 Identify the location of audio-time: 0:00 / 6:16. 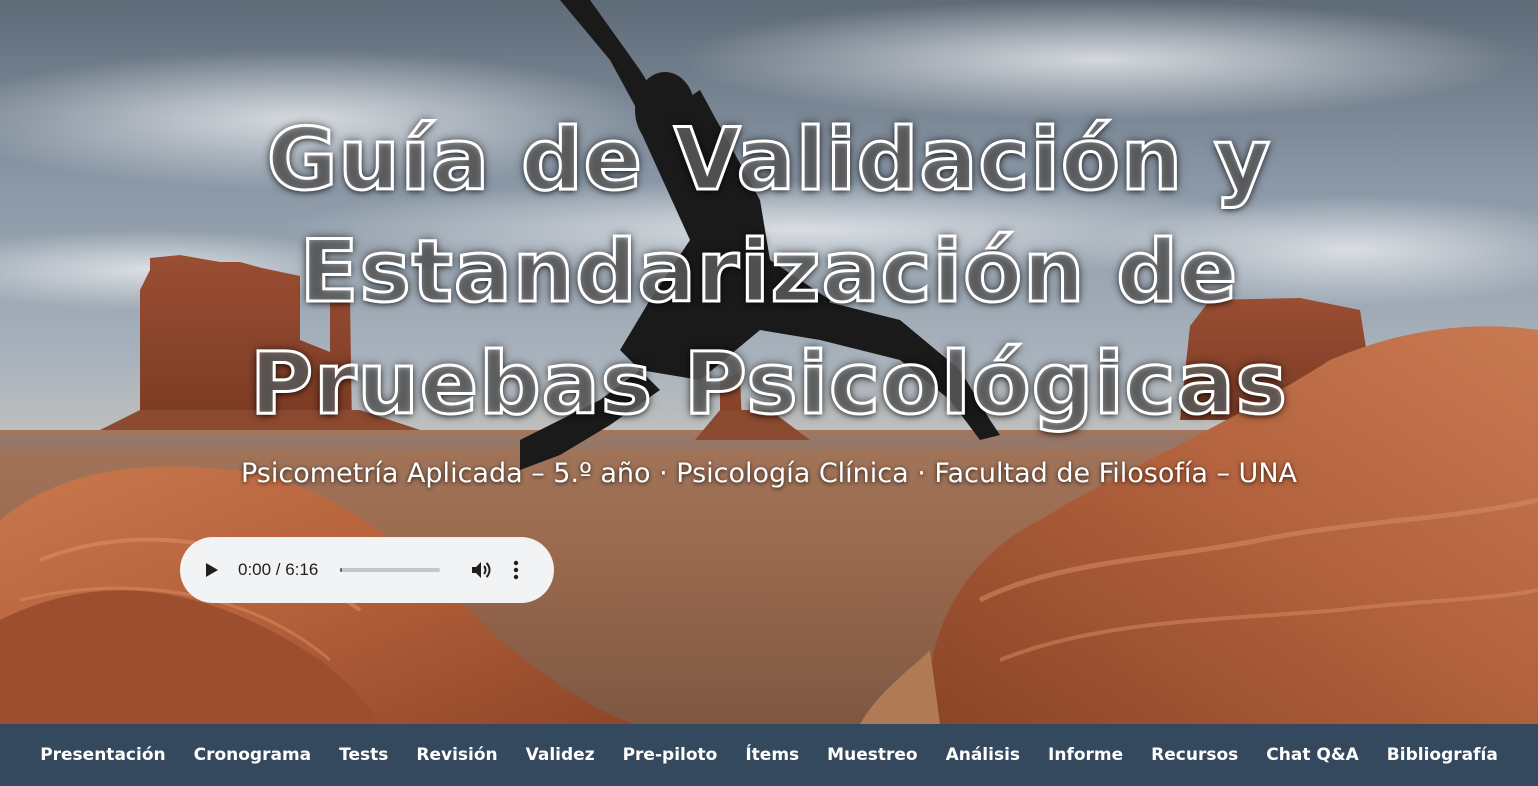
(278, 569).